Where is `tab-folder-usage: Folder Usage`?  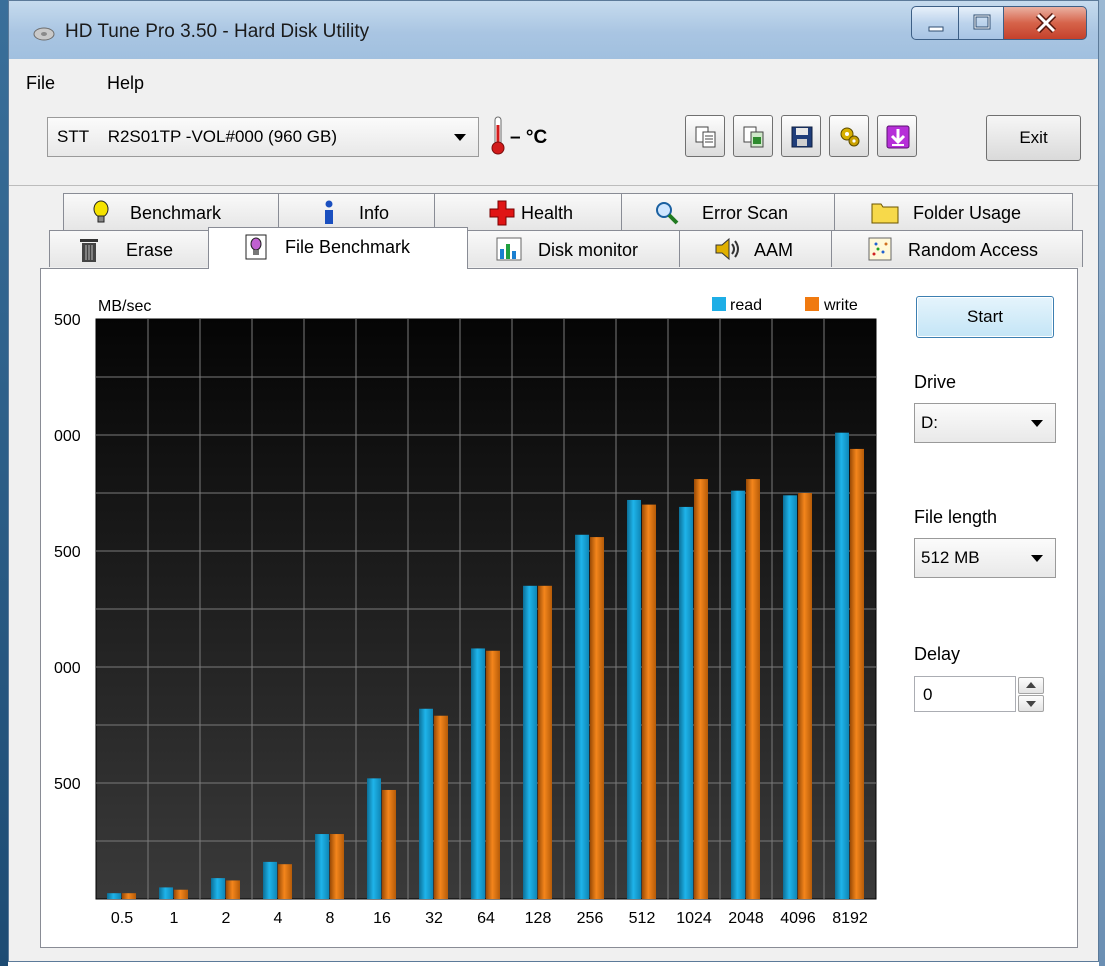 tab-folder-usage: Folder Usage is located at coordinates (953, 211).